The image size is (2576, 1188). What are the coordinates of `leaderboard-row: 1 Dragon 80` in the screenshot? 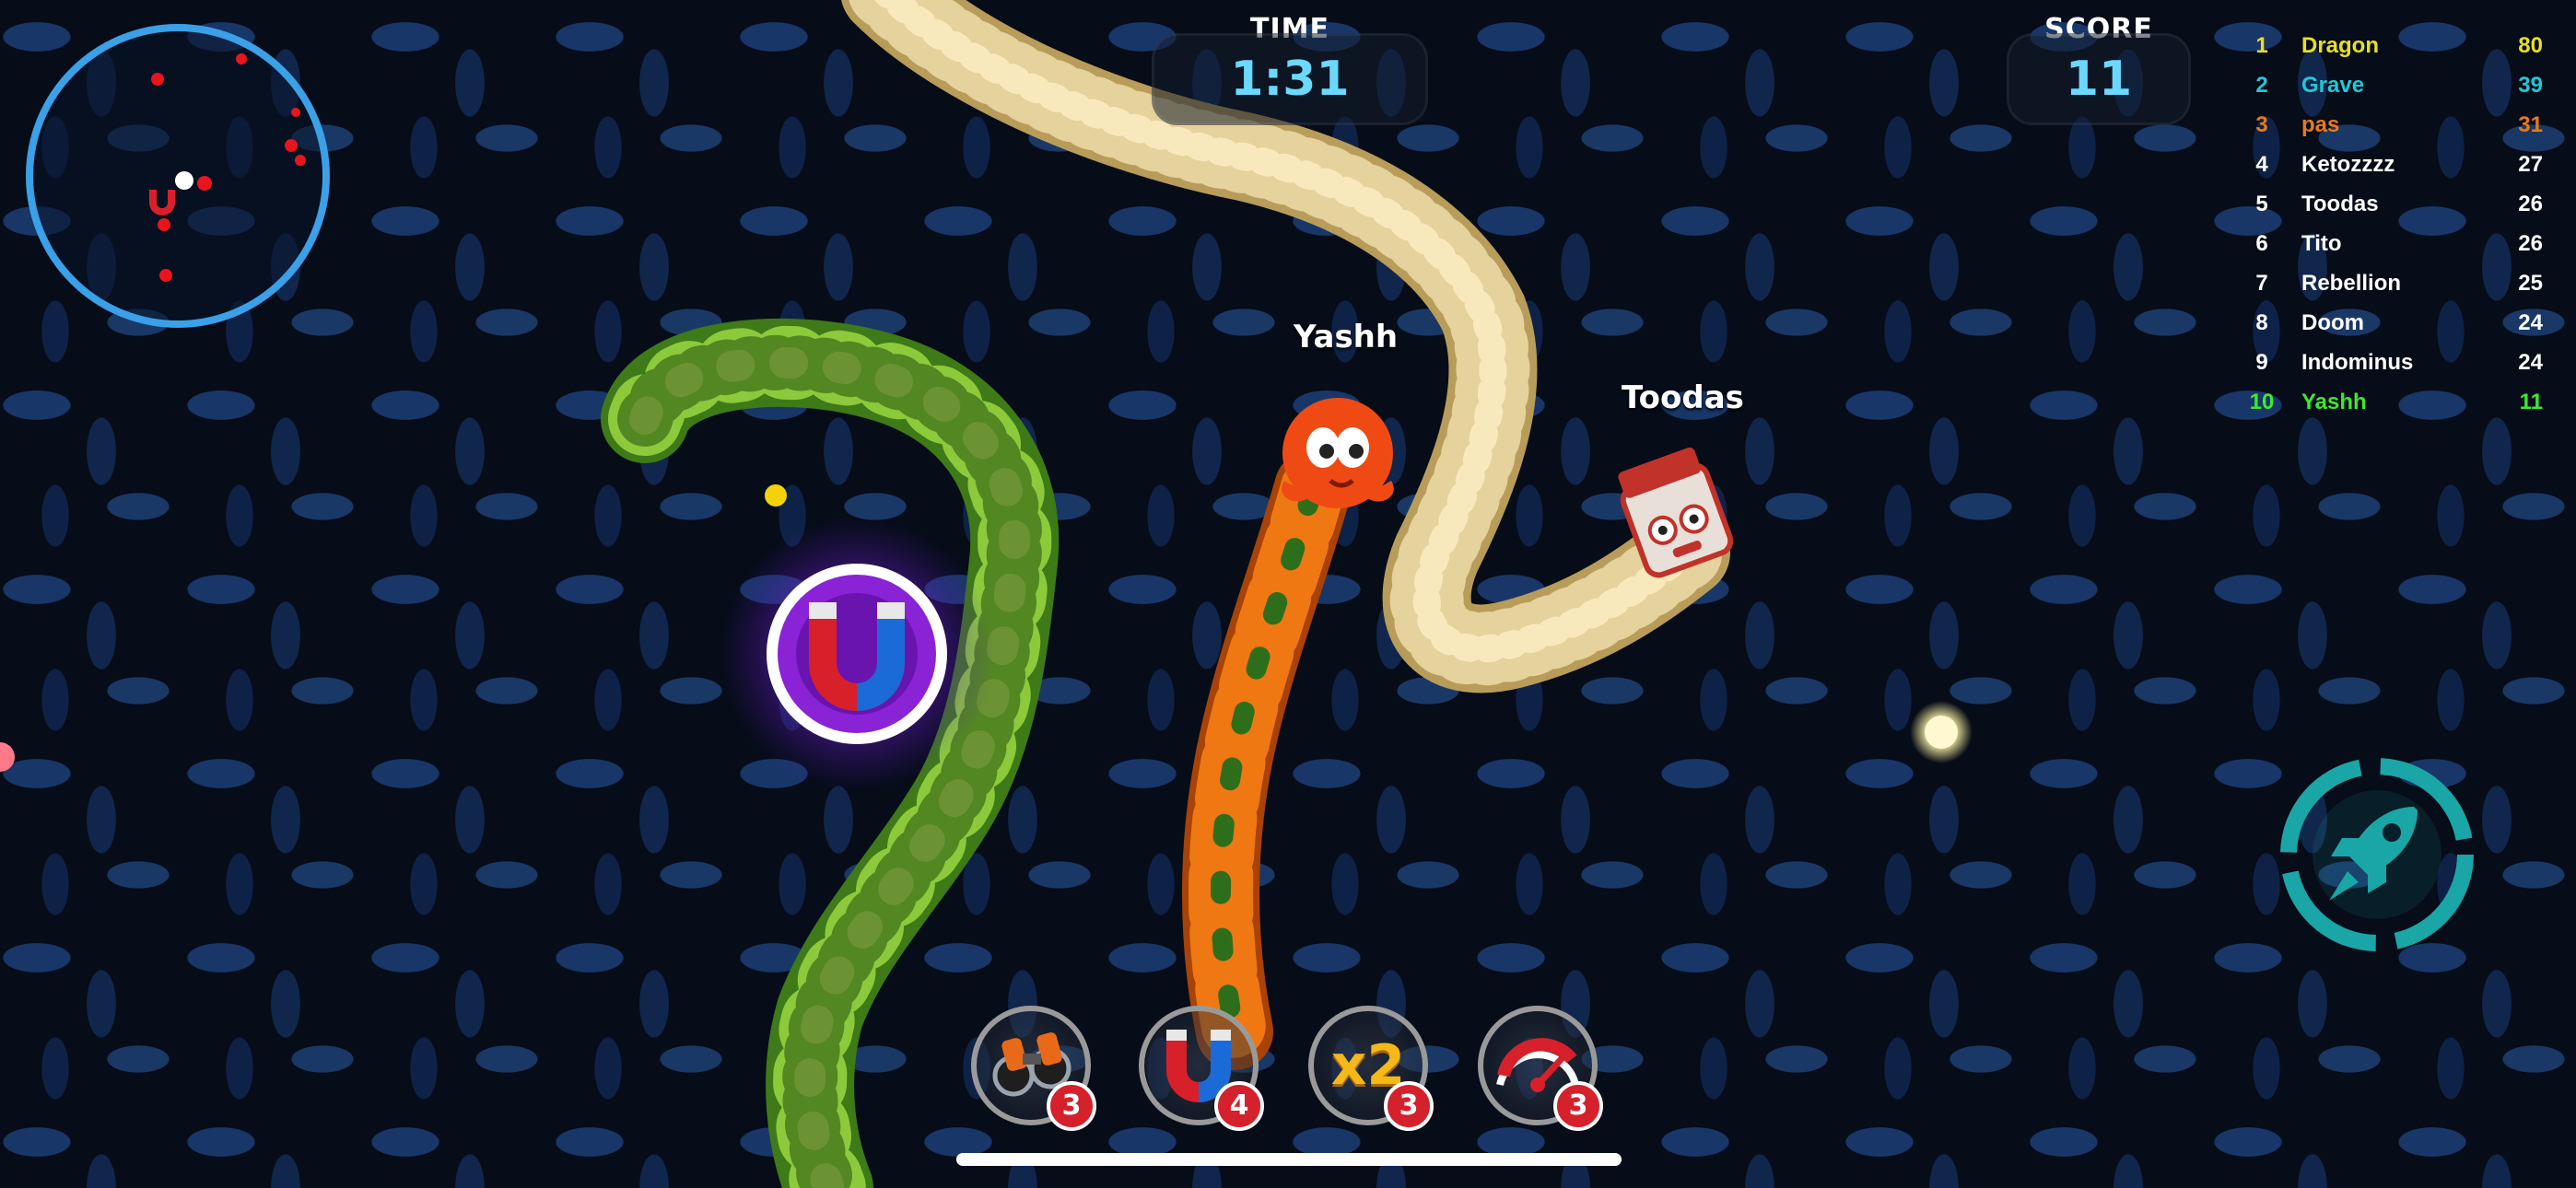 It's located at (2395, 53).